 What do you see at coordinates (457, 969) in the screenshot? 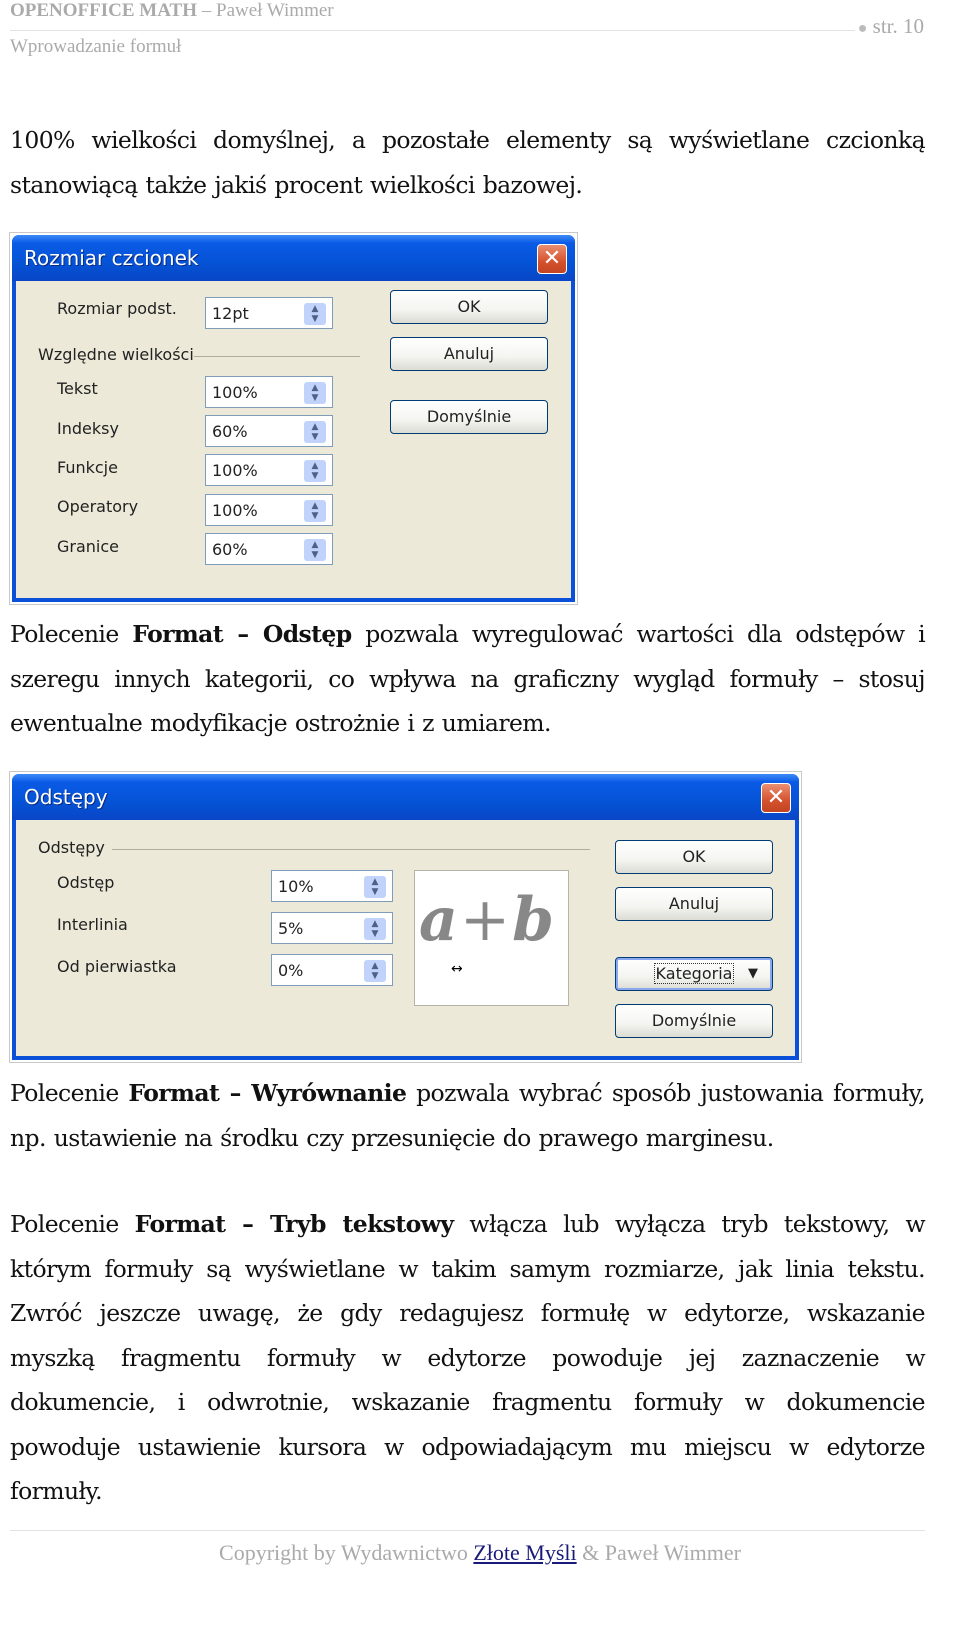
I see `measure-arrow-icon: ↔` at bounding box center [457, 969].